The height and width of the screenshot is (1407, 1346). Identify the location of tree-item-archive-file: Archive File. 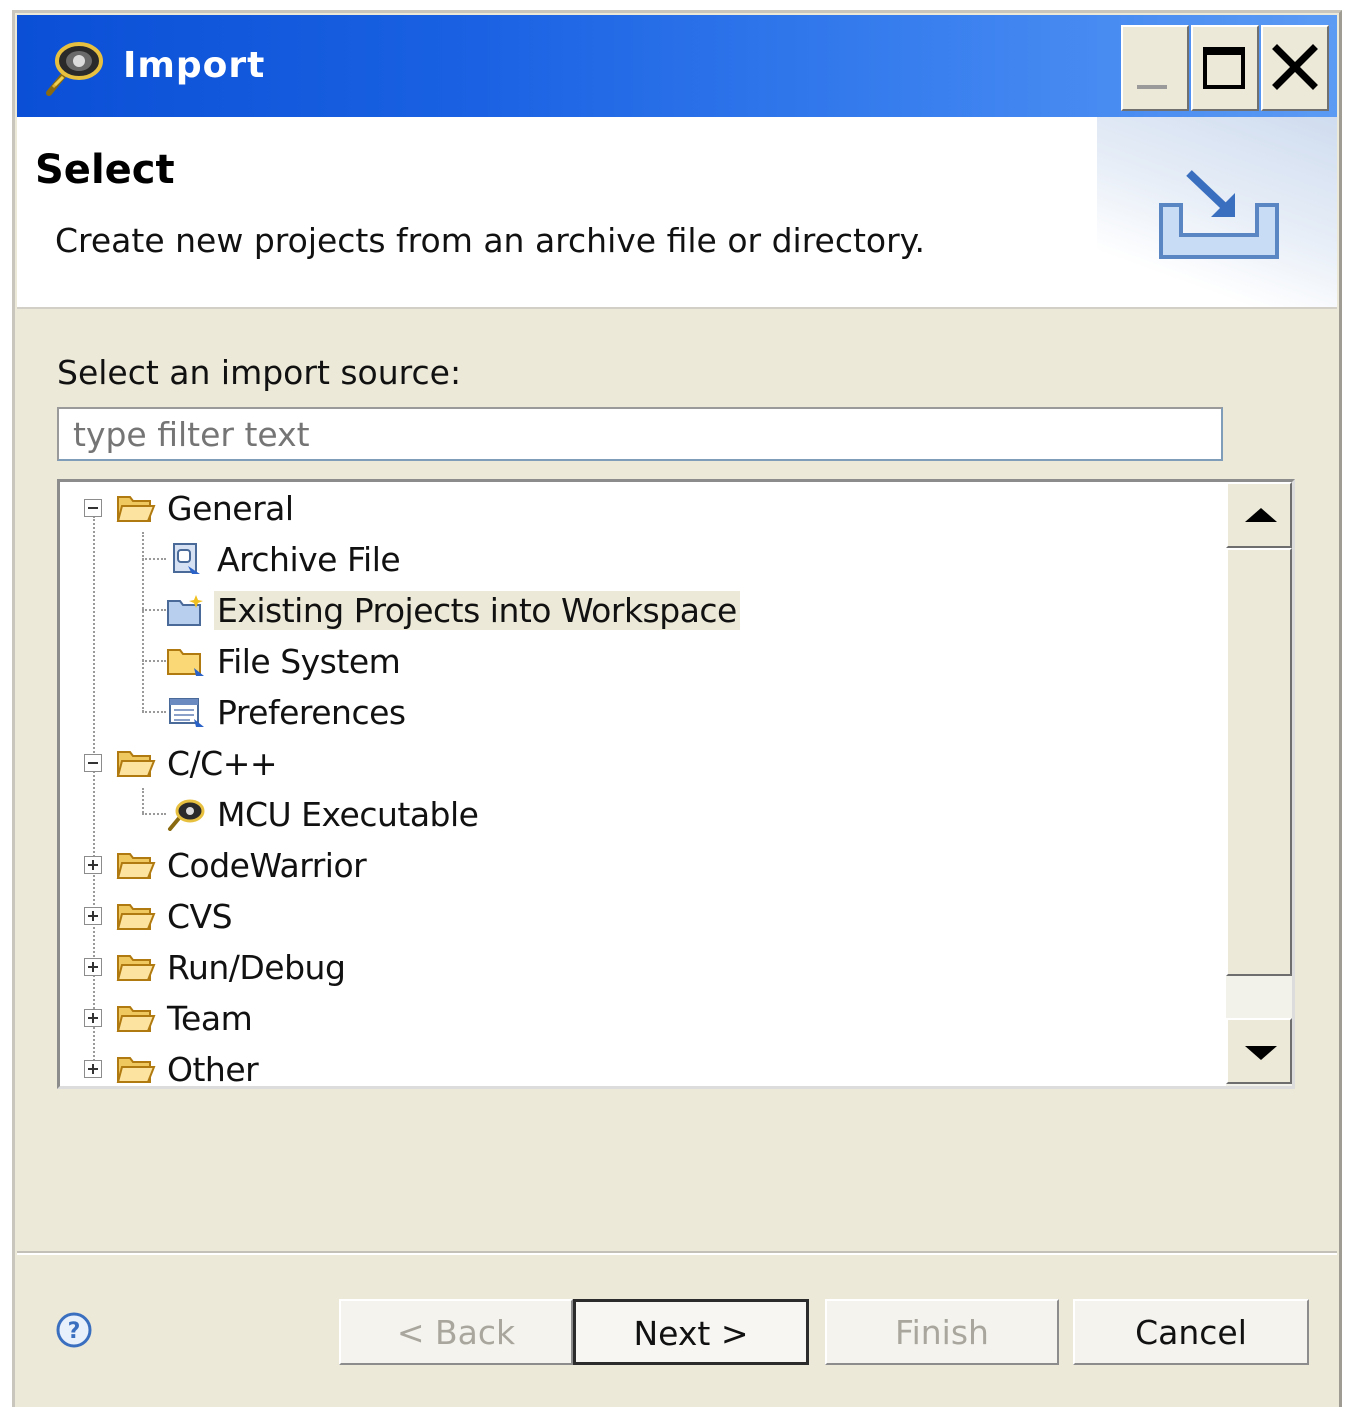
(284, 559).